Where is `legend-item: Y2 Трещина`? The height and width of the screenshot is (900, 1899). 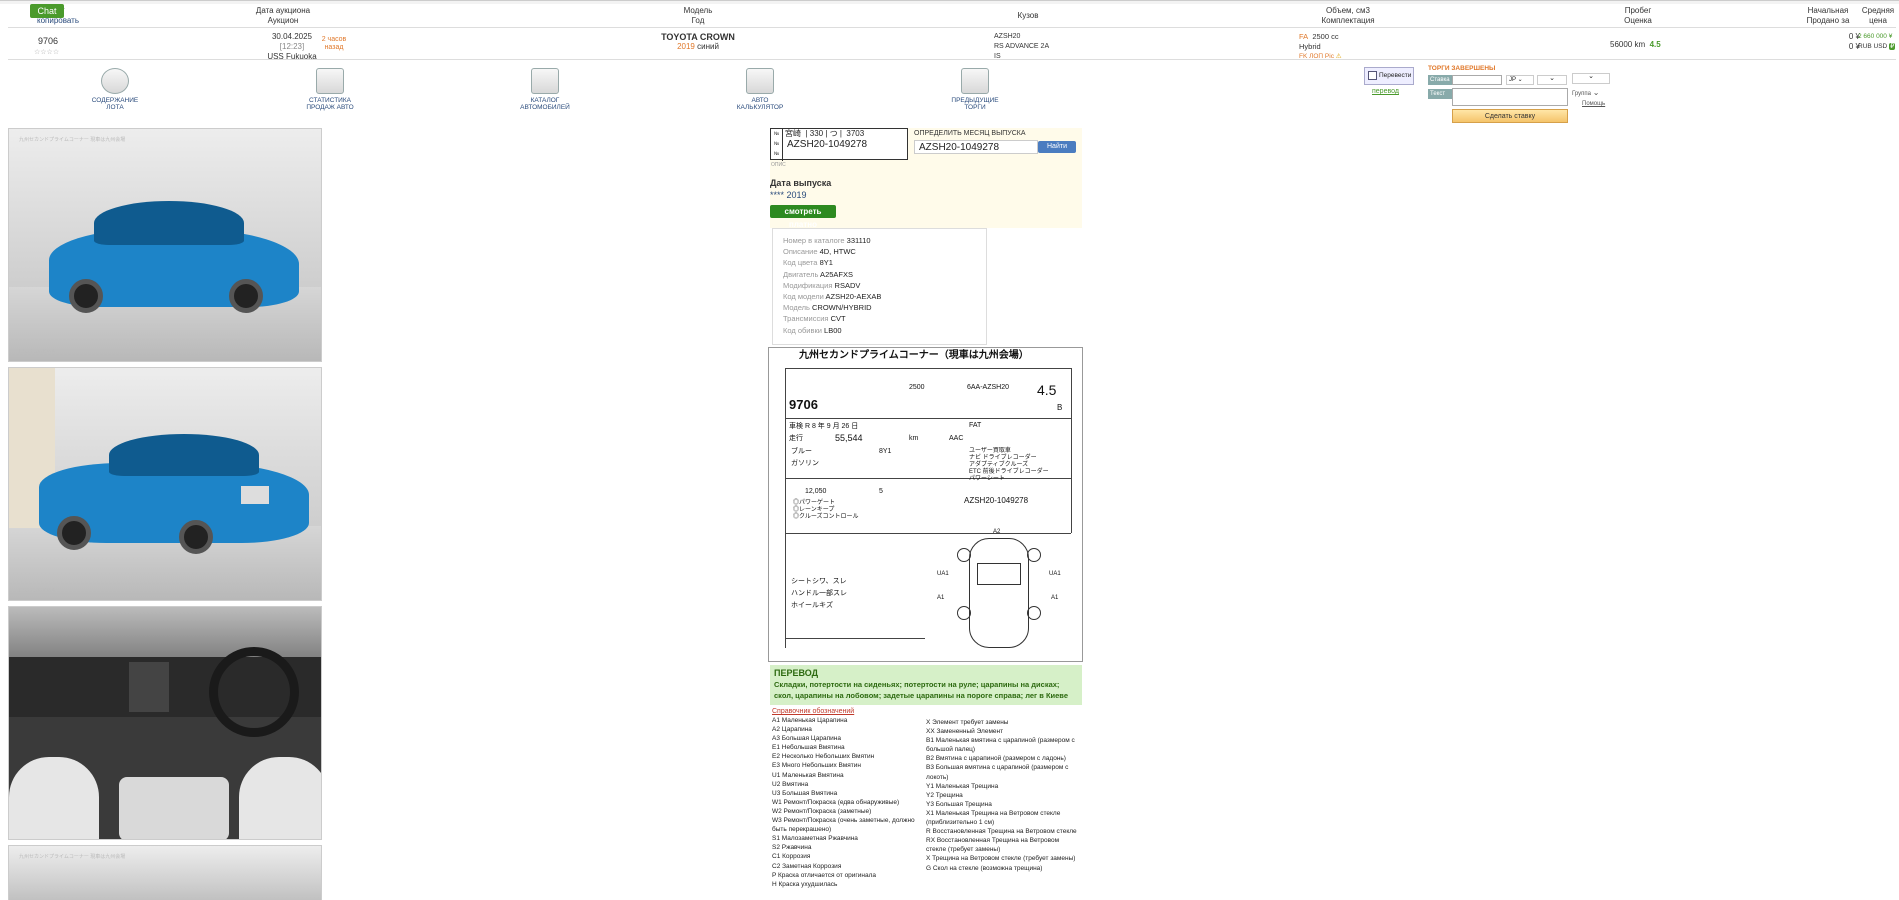
legend-item: Y2 Трещина is located at coordinates (944, 795).